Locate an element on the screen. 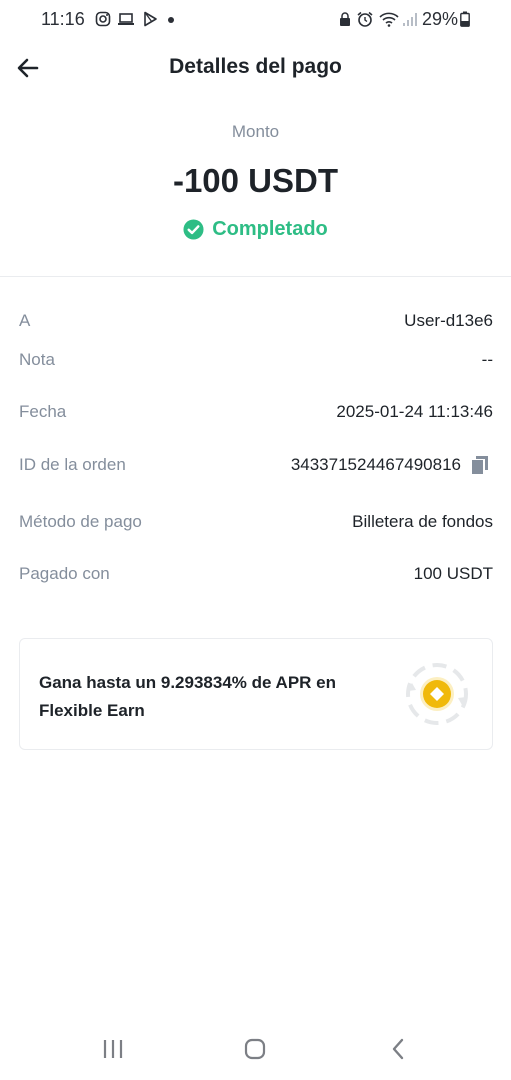 The width and height of the screenshot is (511, 1080). detail-value: 2025-01-24 11:13:46 is located at coordinates (414, 411).